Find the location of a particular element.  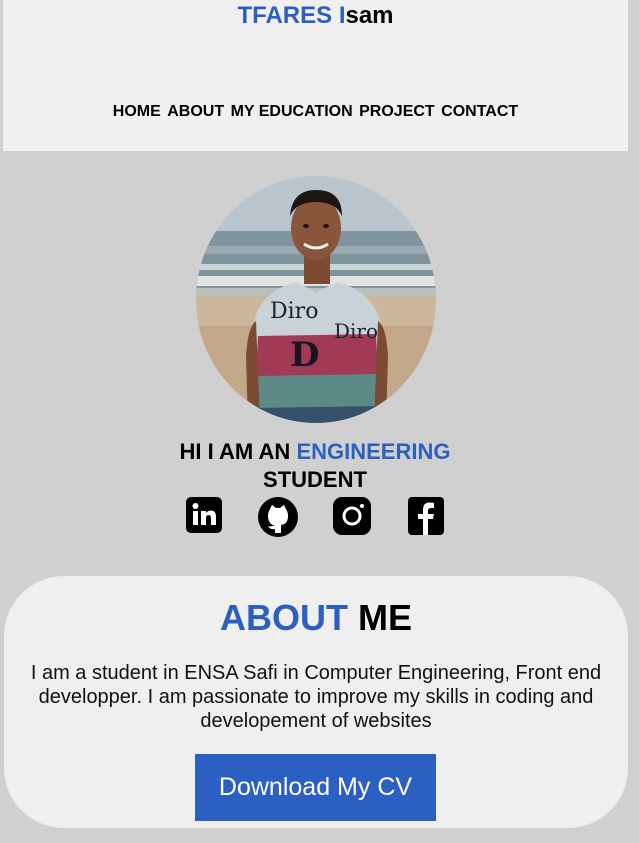

hero-accent: ENGINEERING is located at coordinates (373, 451).